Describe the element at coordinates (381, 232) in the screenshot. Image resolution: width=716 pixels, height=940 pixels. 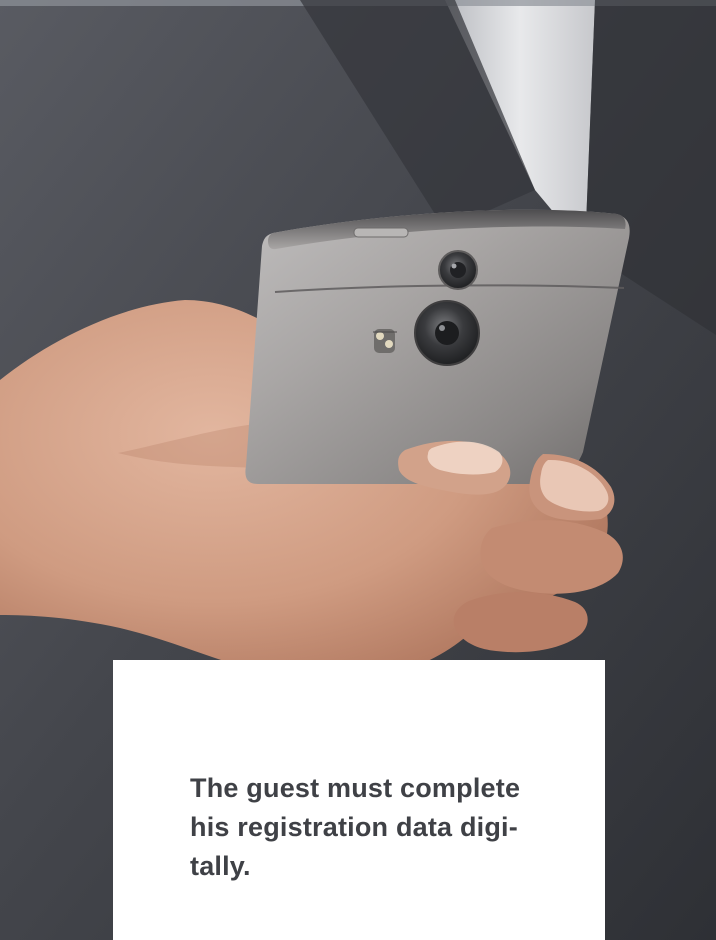
I see `power-button` at that location.